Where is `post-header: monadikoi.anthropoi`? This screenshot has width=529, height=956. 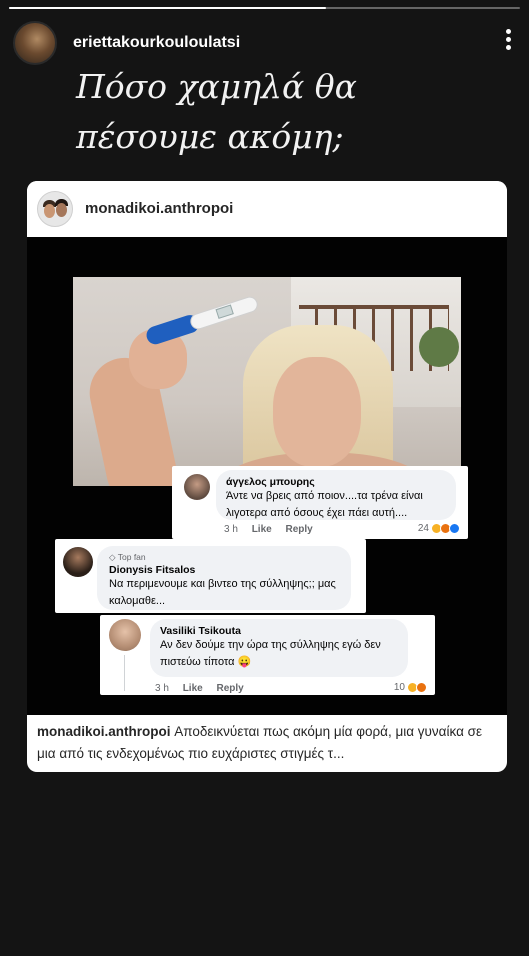
post-header: monadikoi.anthropoi is located at coordinates (267, 209).